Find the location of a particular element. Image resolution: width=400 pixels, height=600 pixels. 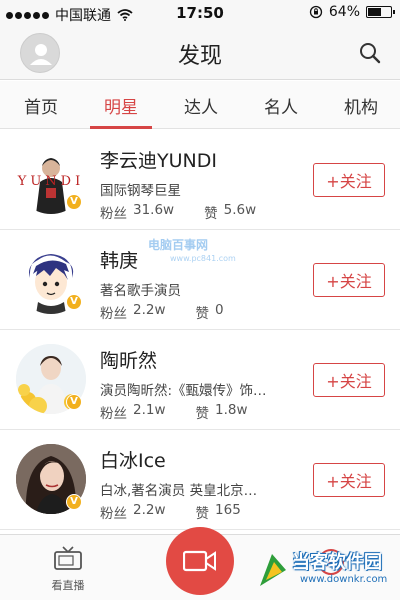

category-tabs: 首页 明星 达人 名人 机构 is located at coordinates (200, 105).